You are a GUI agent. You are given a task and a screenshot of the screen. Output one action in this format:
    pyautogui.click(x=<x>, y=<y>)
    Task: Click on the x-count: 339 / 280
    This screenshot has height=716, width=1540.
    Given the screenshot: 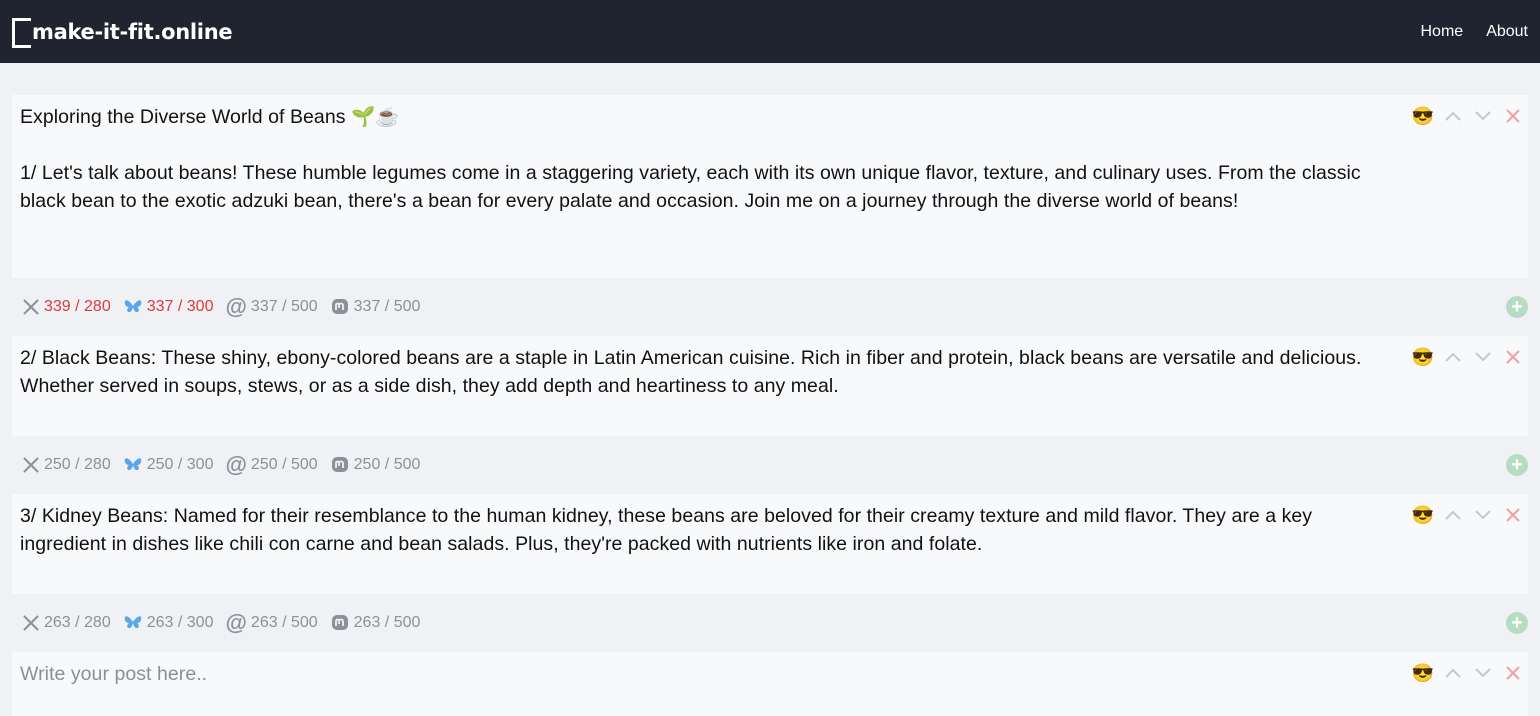 What is the action you would take?
    pyautogui.click(x=66, y=307)
    